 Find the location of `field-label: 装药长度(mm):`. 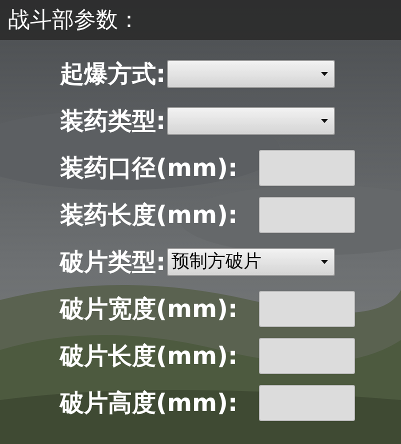

field-label: 装药长度(mm): is located at coordinates (149, 215).